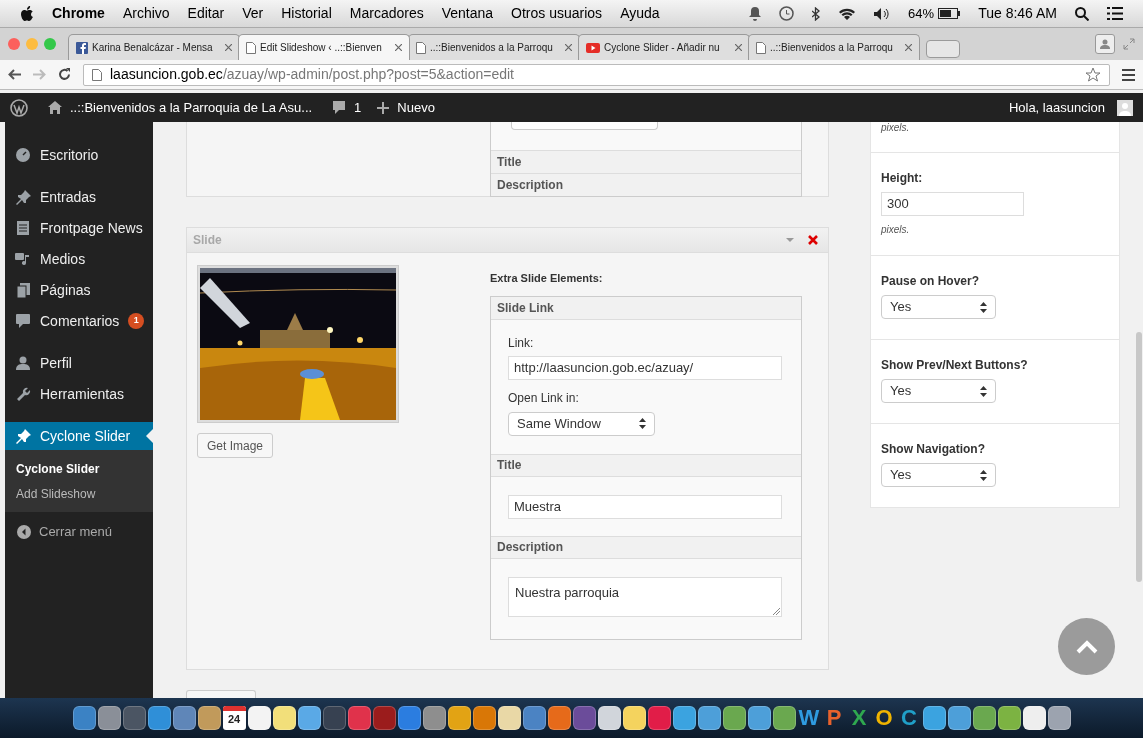 This screenshot has width=1143, height=738. I want to click on menu-icon, so click(1128, 74).